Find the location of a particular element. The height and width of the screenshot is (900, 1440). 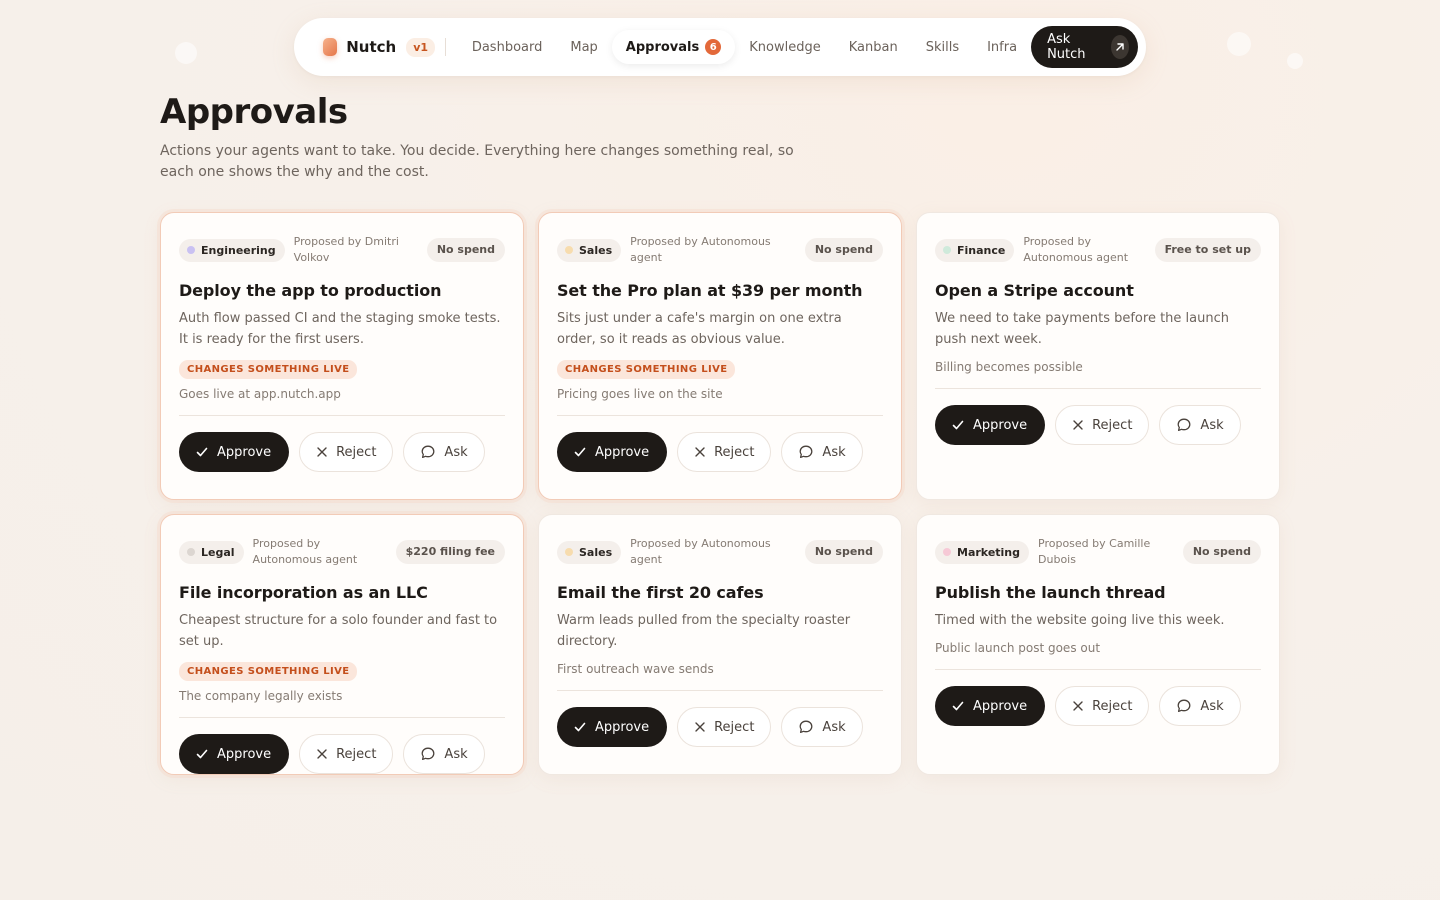

category-tag: Finance is located at coordinates (975, 250).